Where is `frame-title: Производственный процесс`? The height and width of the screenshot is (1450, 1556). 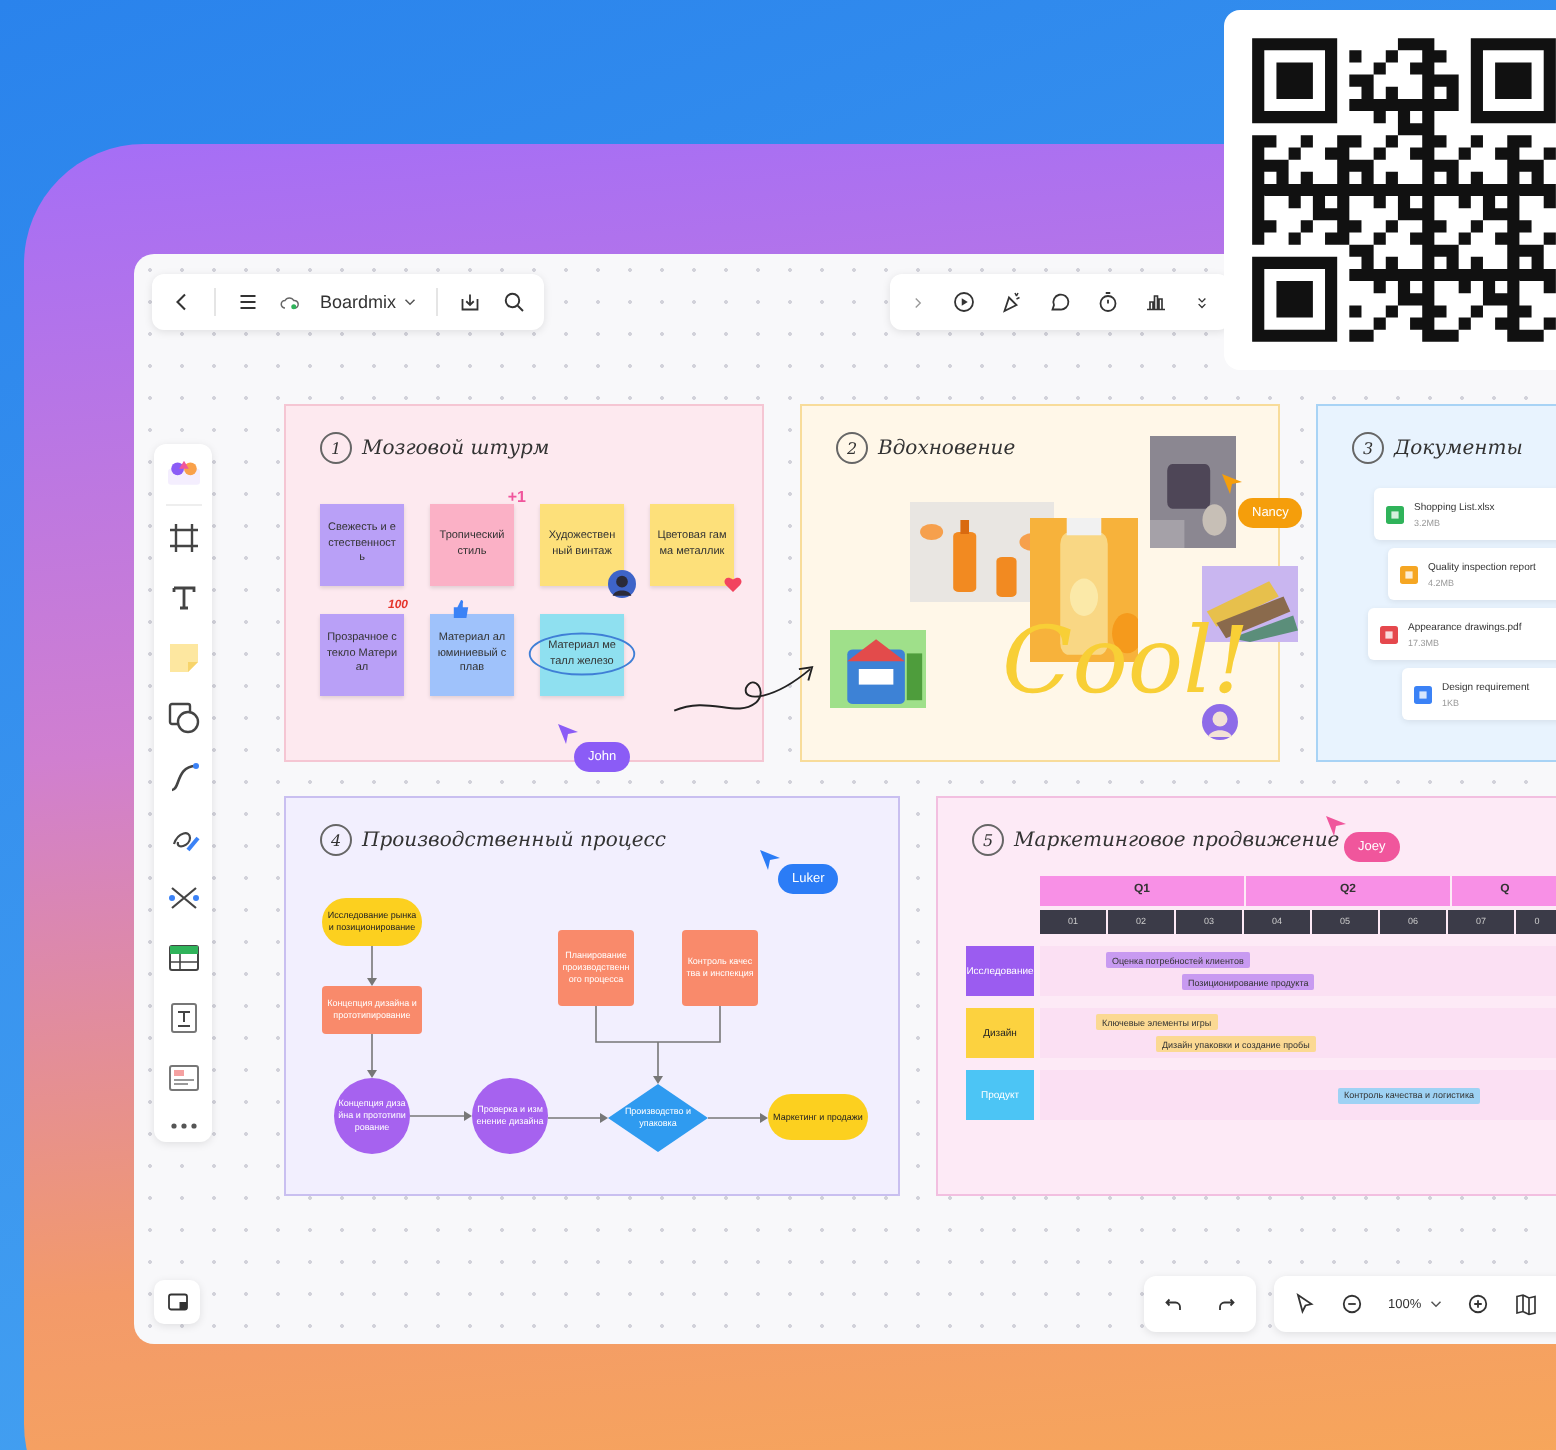 frame-title: Производственный процесс is located at coordinates (514, 840).